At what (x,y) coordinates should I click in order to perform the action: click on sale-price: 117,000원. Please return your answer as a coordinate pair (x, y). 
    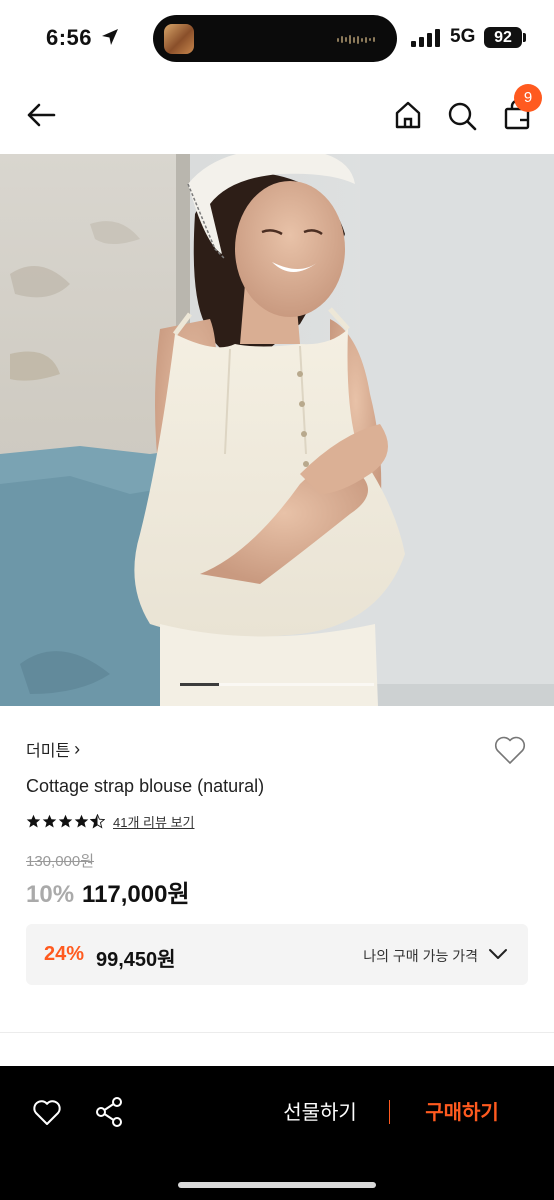
    Looking at the image, I should click on (136, 894).